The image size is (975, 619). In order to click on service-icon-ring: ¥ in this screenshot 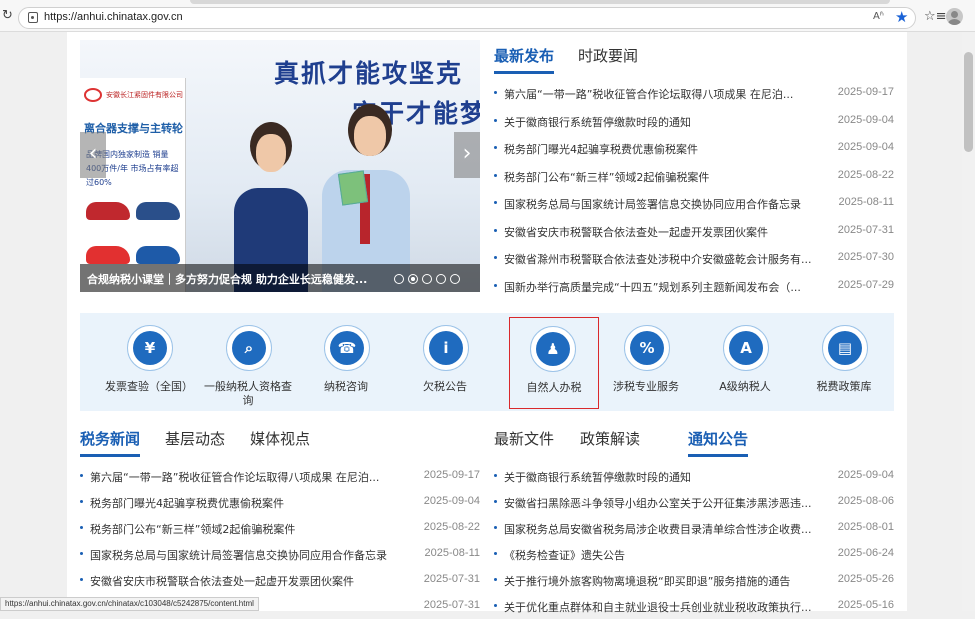, I will do `click(150, 348)`.